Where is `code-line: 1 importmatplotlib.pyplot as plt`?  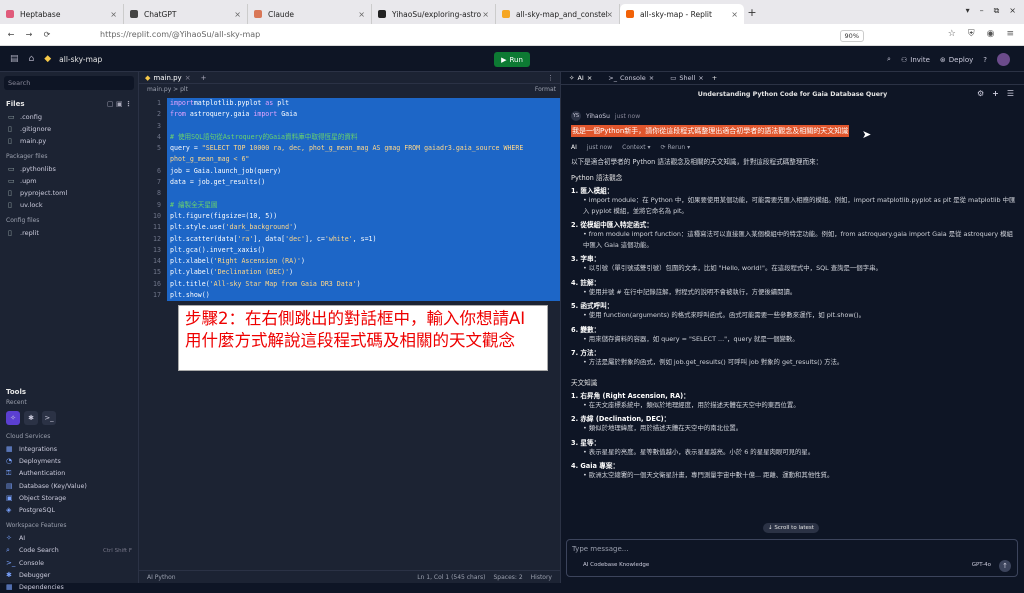
code-line: 1 importmatplotlib.pyplot as plt is located at coordinates (349, 104).